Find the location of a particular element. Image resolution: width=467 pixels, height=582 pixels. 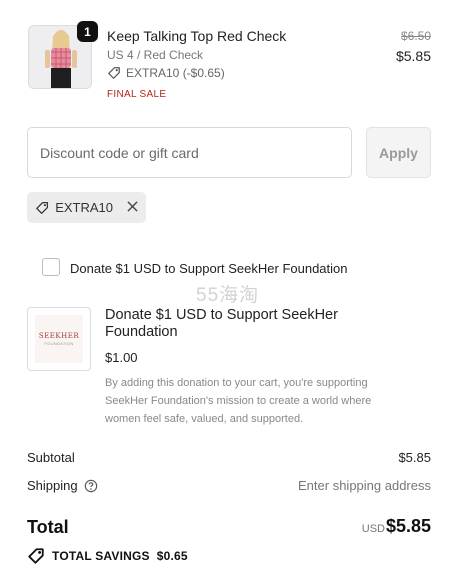

subtotal-value: $5.85 is located at coordinates (414, 457).